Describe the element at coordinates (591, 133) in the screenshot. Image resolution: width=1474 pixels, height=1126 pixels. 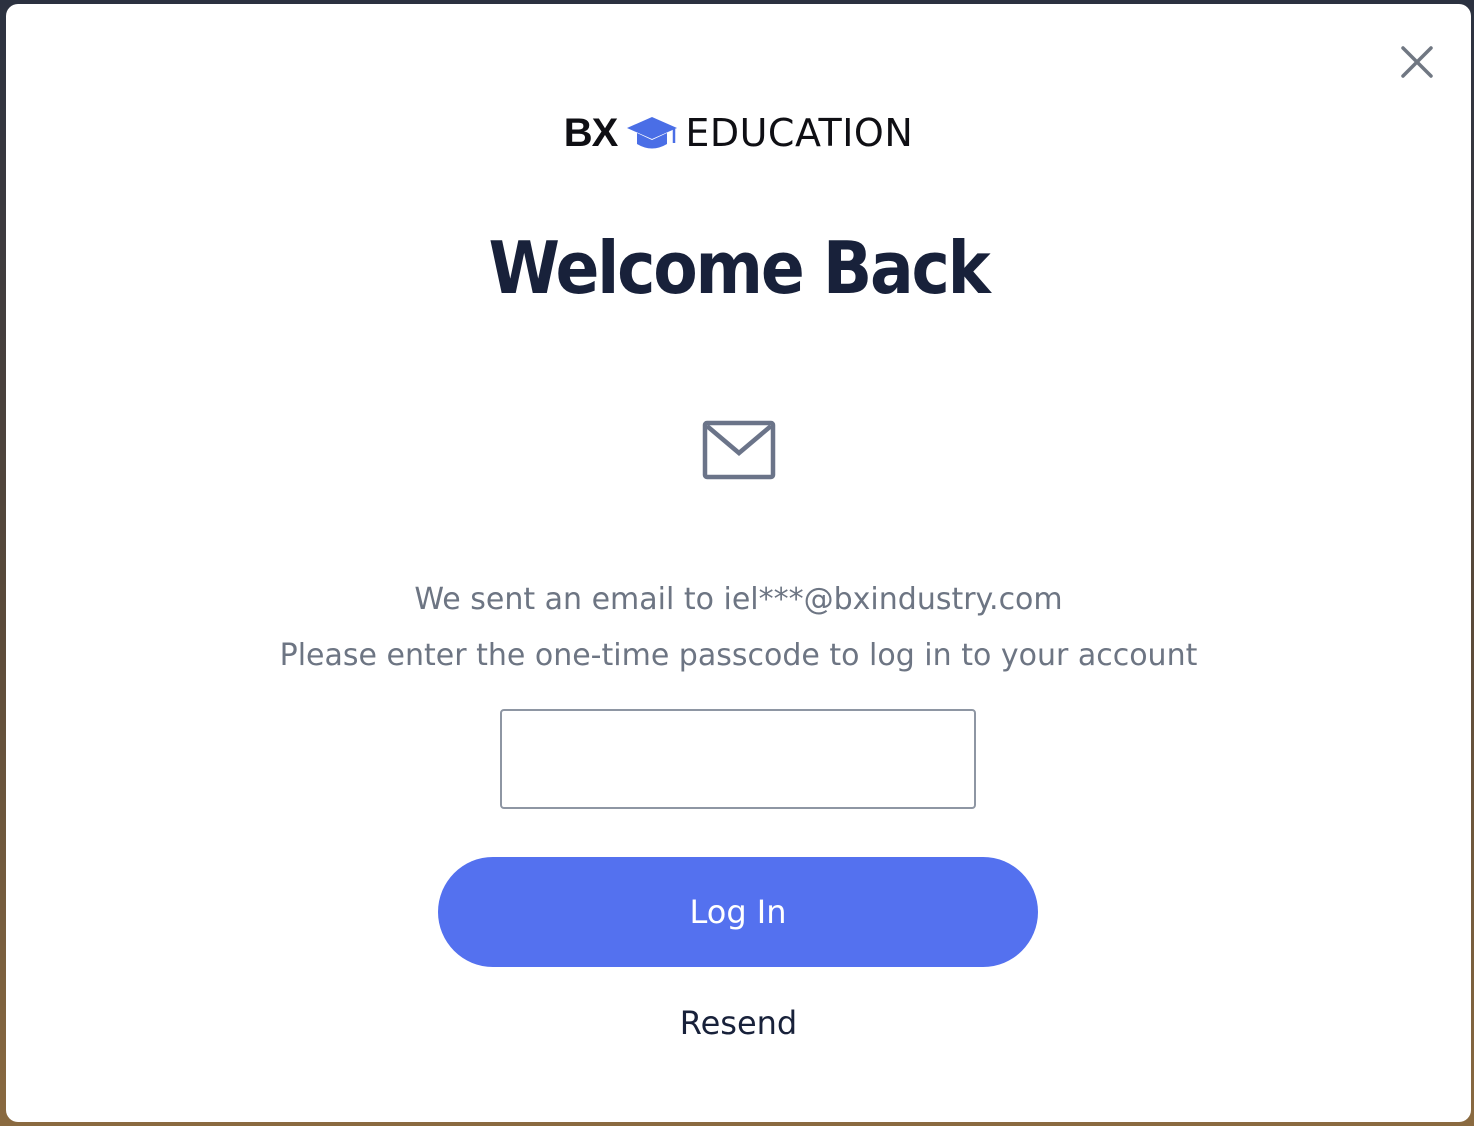
I see `brand-mark: BX` at that location.